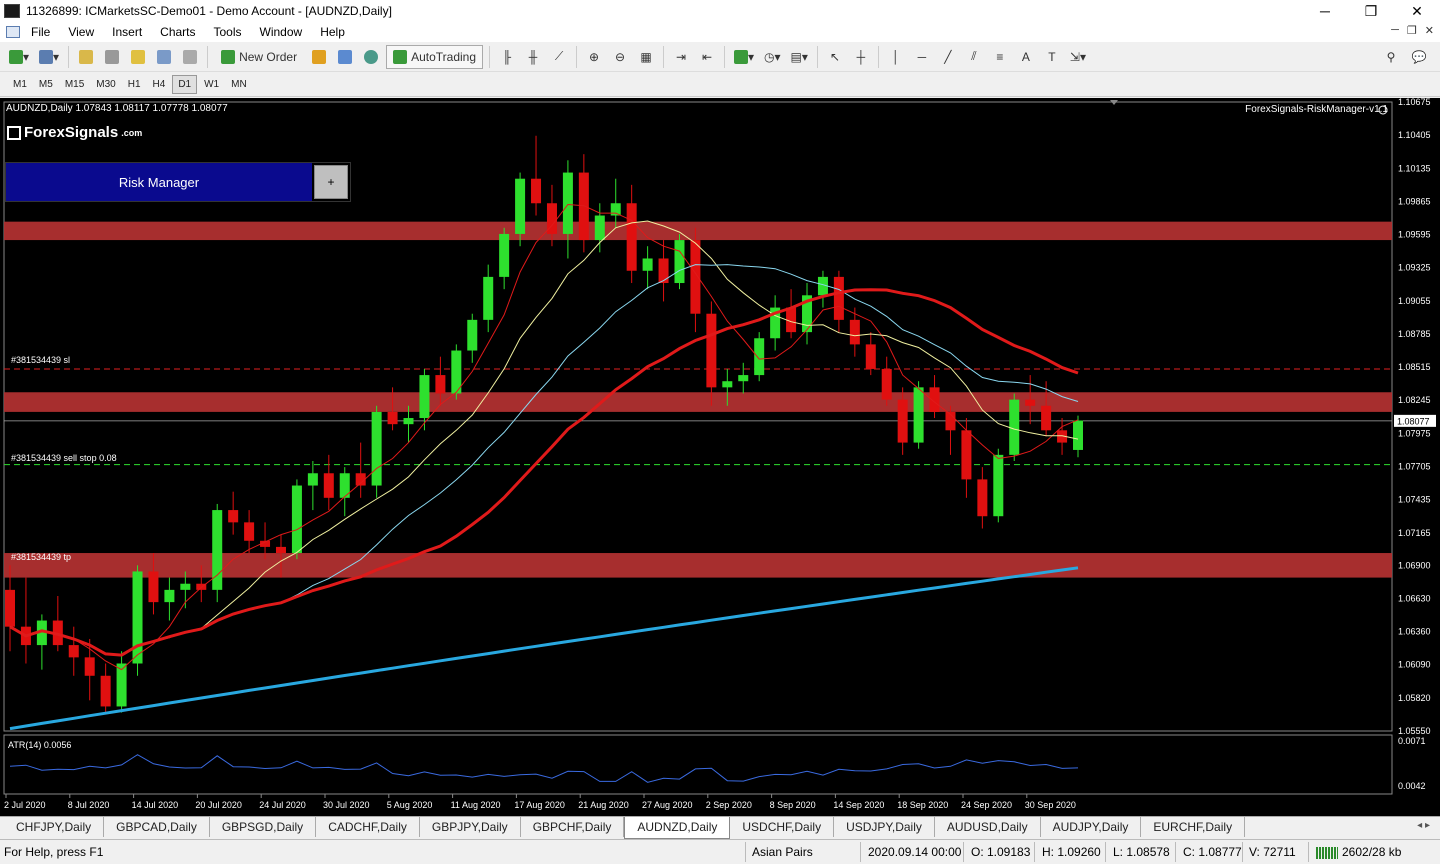 Image resolution: width=1440 pixels, height=864 pixels. What do you see at coordinates (861, 57) in the screenshot?
I see `crosshair-icon: ┼` at bounding box center [861, 57].